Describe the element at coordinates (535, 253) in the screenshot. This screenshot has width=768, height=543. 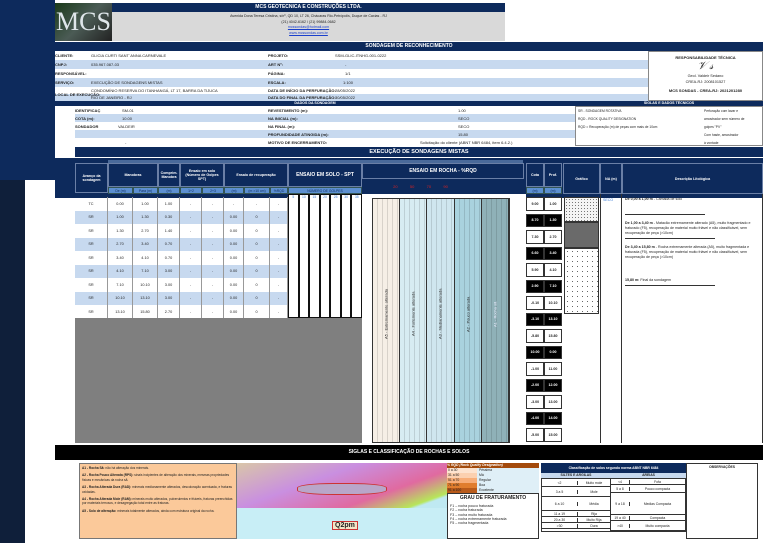
I see `cota-value: 6.60` at that location.